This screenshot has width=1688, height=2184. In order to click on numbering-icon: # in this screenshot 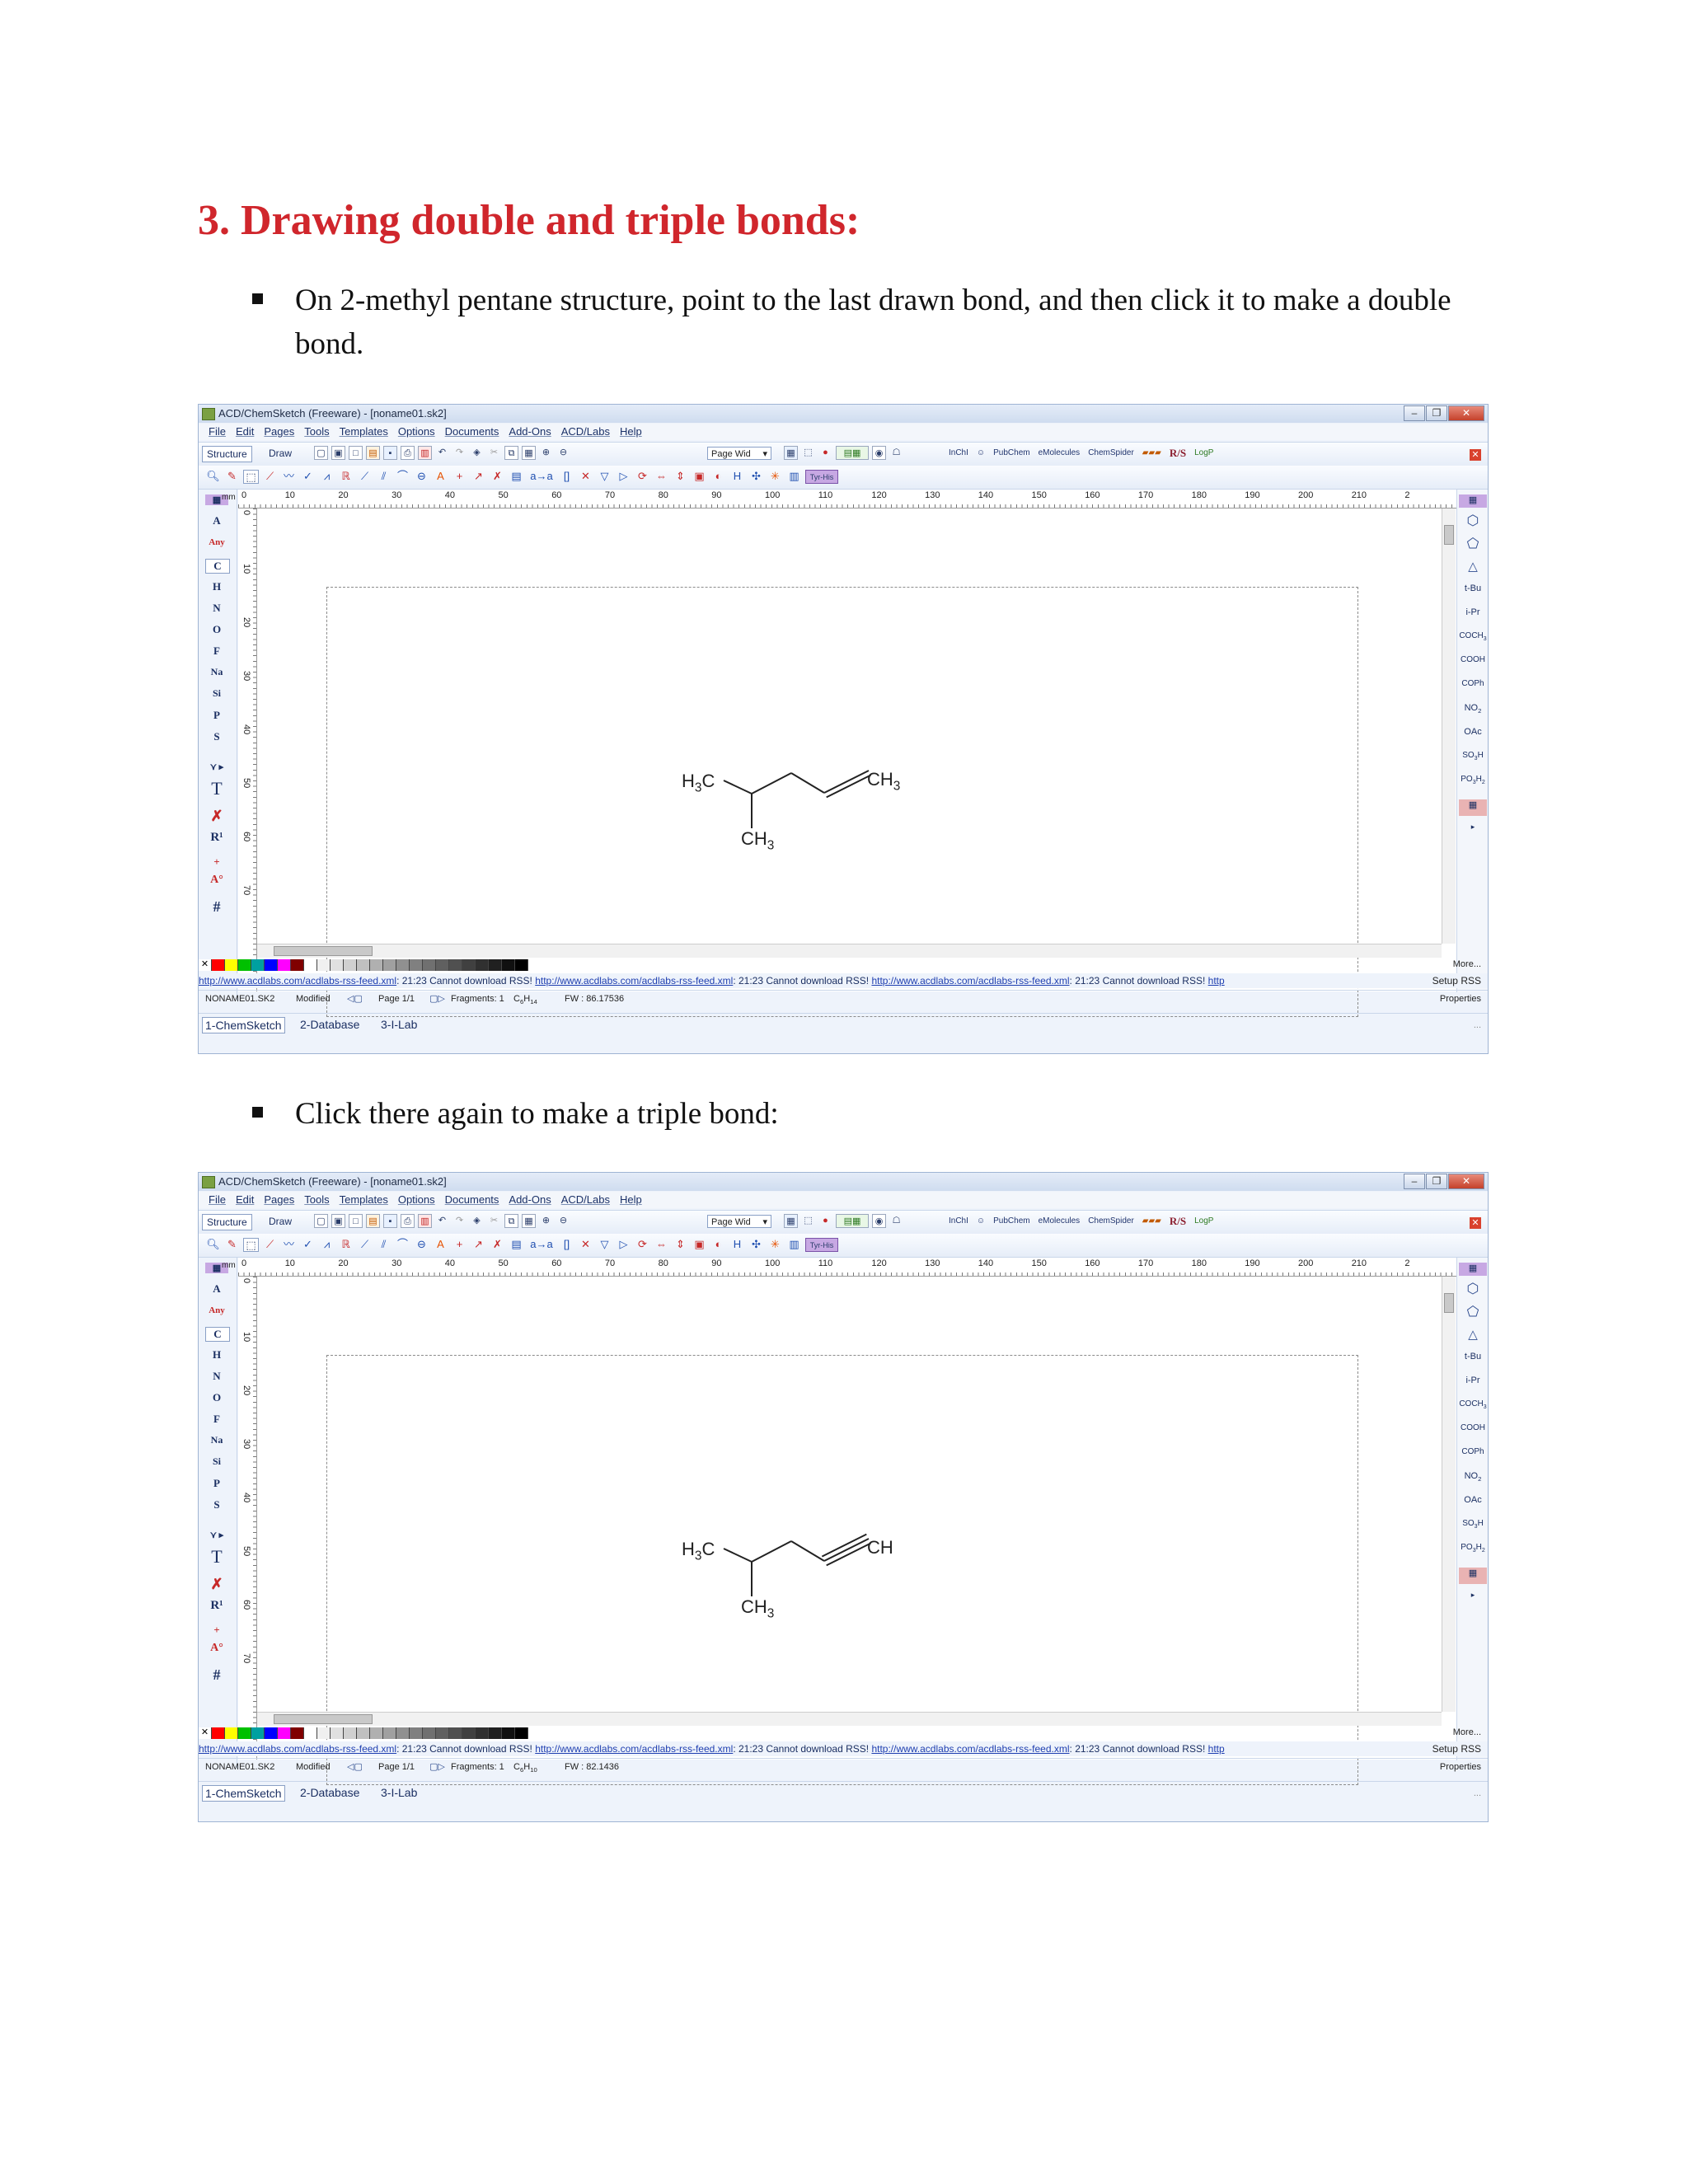, I will do `click(216, 1675)`.